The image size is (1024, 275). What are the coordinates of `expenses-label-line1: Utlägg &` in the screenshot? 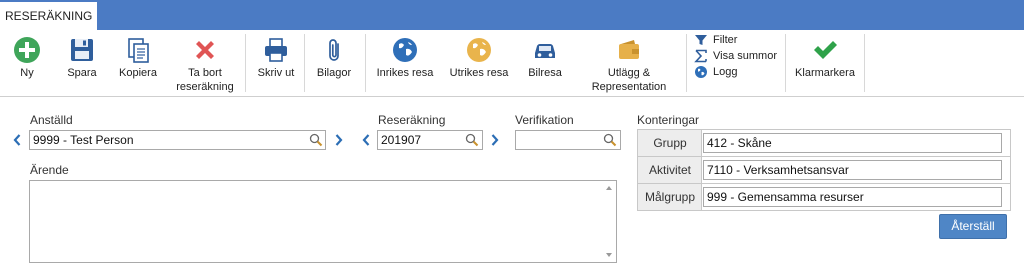 It's located at (629, 73).